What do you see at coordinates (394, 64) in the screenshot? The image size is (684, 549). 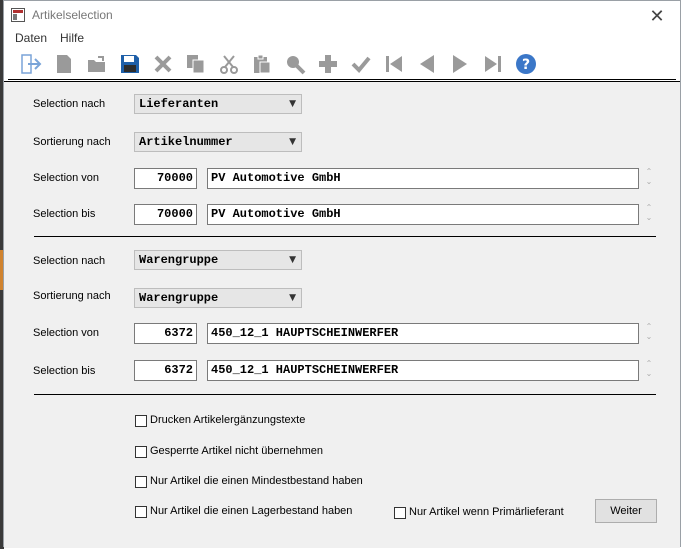 I see `first-record-icon` at bounding box center [394, 64].